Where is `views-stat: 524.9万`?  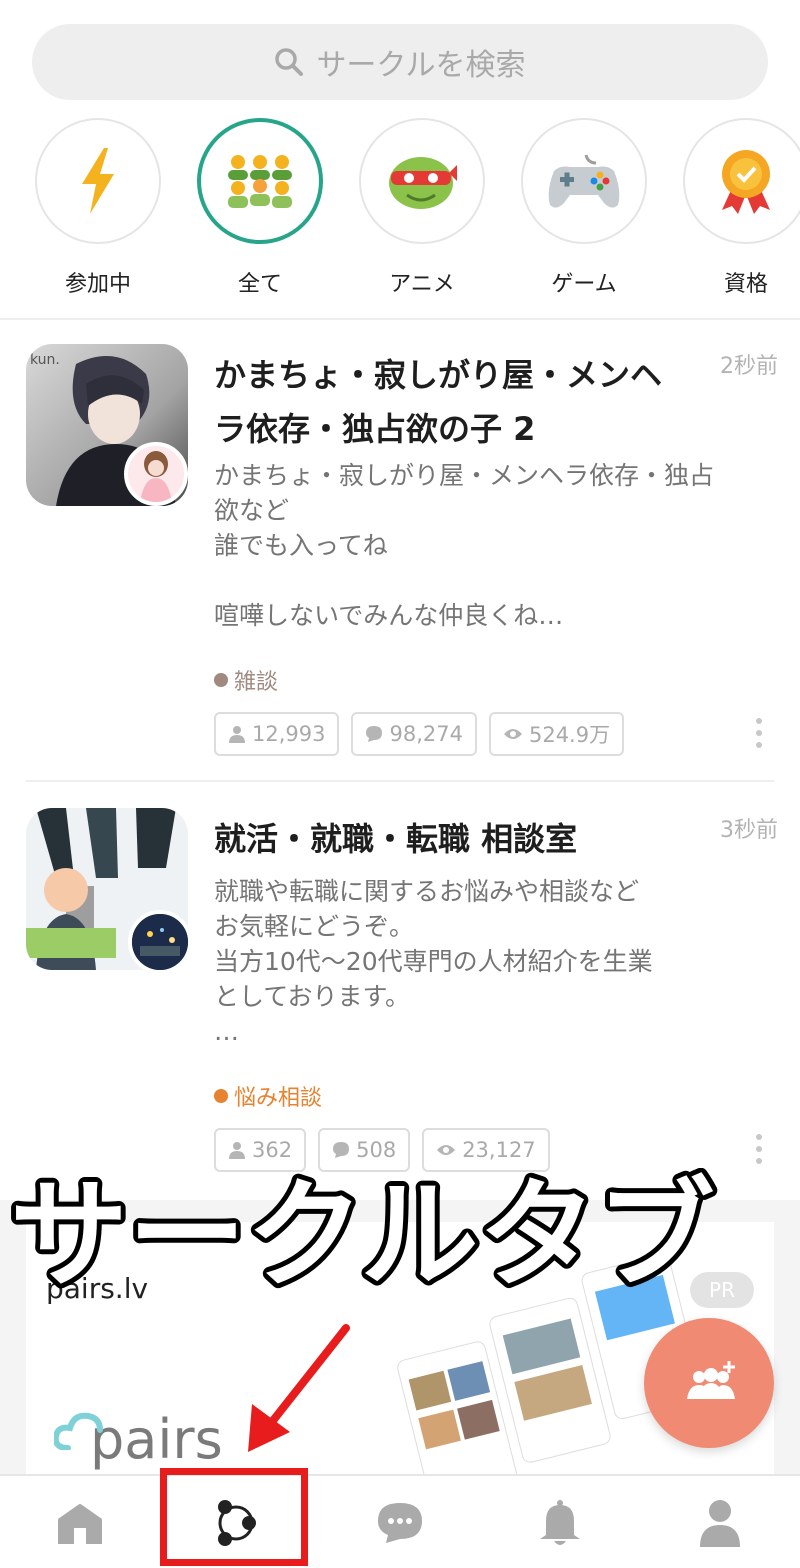 views-stat: 524.9万 is located at coordinates (556, 734).